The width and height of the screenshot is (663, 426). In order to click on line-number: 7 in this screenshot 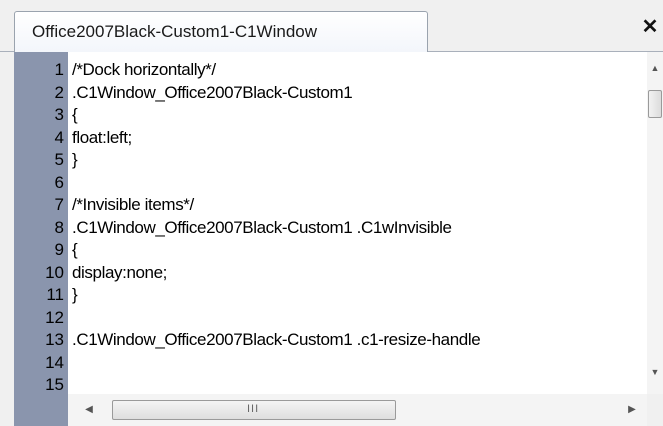, I will do `click(59, 204)`.